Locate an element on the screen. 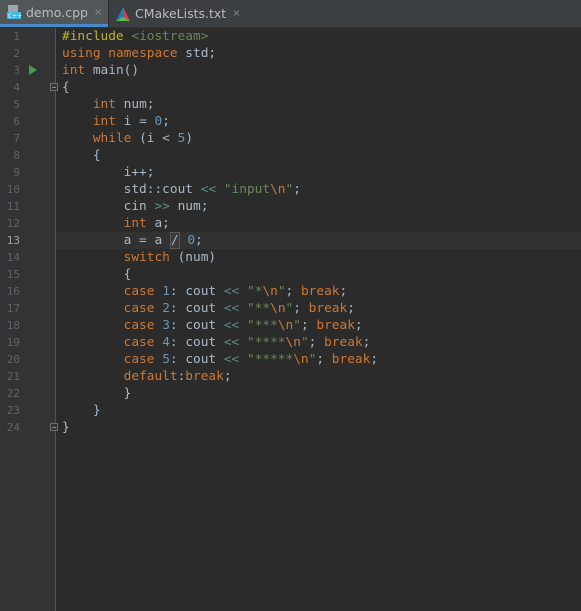  line-number: 9 is located at coordinates (16, 172).